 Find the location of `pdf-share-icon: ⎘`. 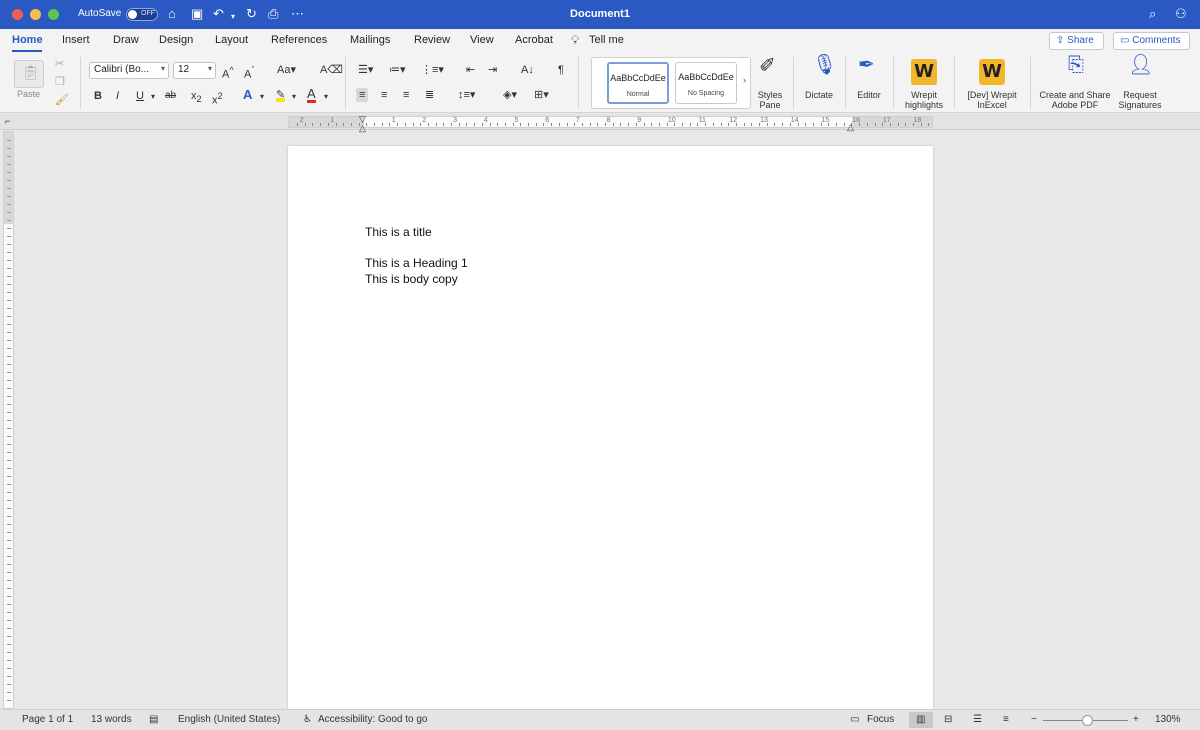

pdf-share-icon: ⎘ is located at coordinates (1076, 65).